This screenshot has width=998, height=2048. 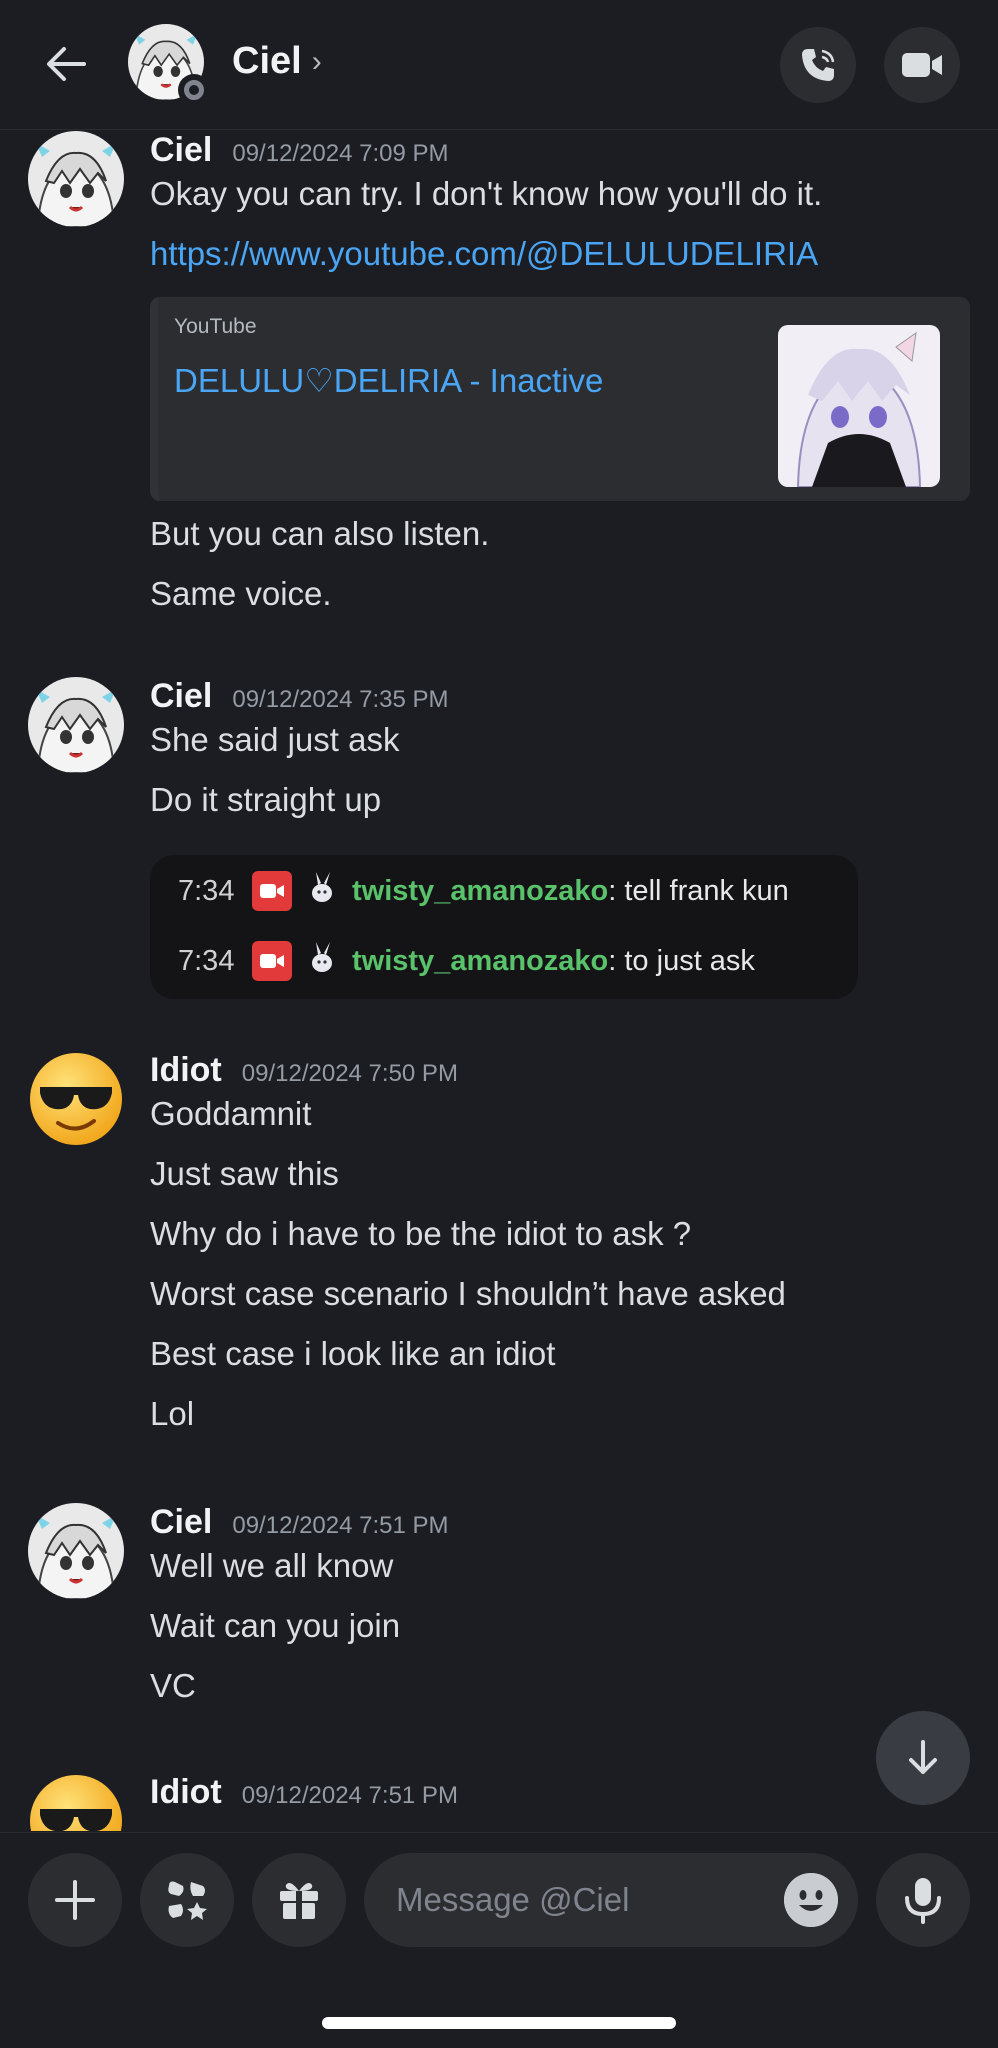 What do you see at coordinates (484, 254) in the screenshot?
I see `youtube-link: https://www.youtube.com/@DELULUDELIRIA` at bounding box center [484, 254].